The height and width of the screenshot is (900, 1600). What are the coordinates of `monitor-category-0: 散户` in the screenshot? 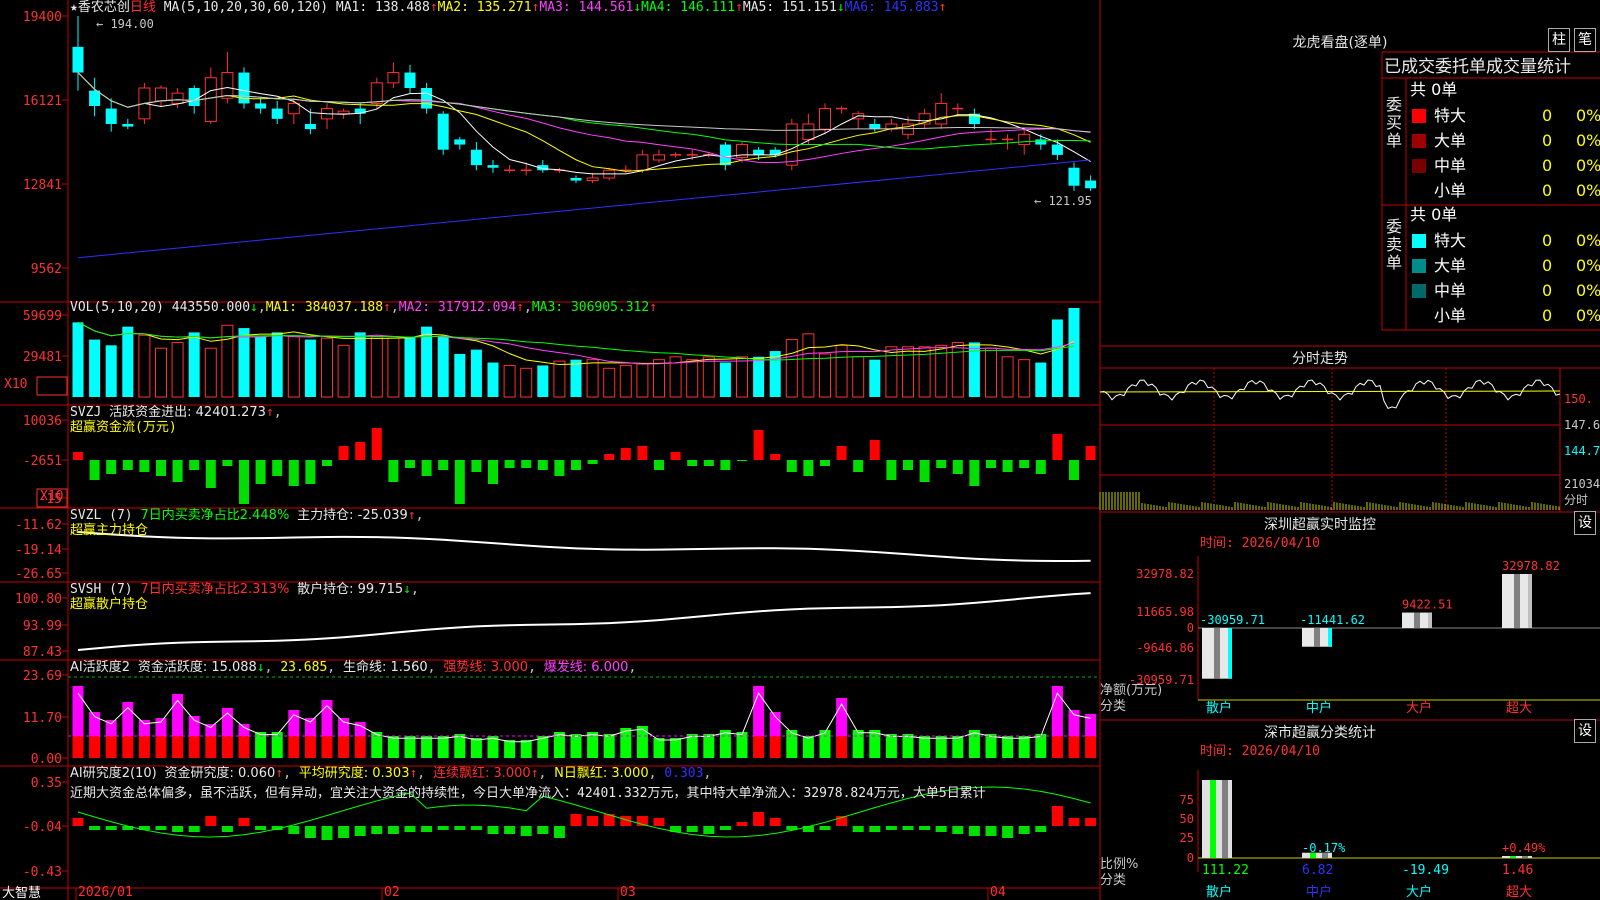 It's located at (1219, 708).